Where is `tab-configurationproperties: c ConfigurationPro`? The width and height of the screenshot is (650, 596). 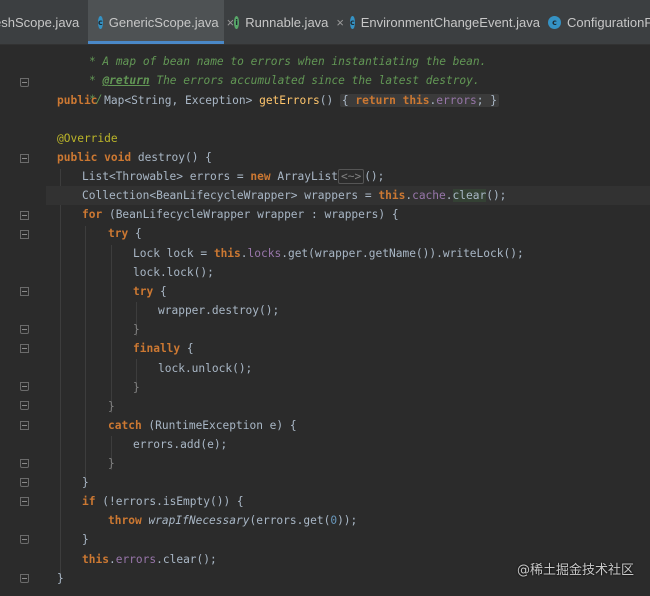 tab-configurationproperties: c ConfigurationPro is located at coordinates (599, 22).